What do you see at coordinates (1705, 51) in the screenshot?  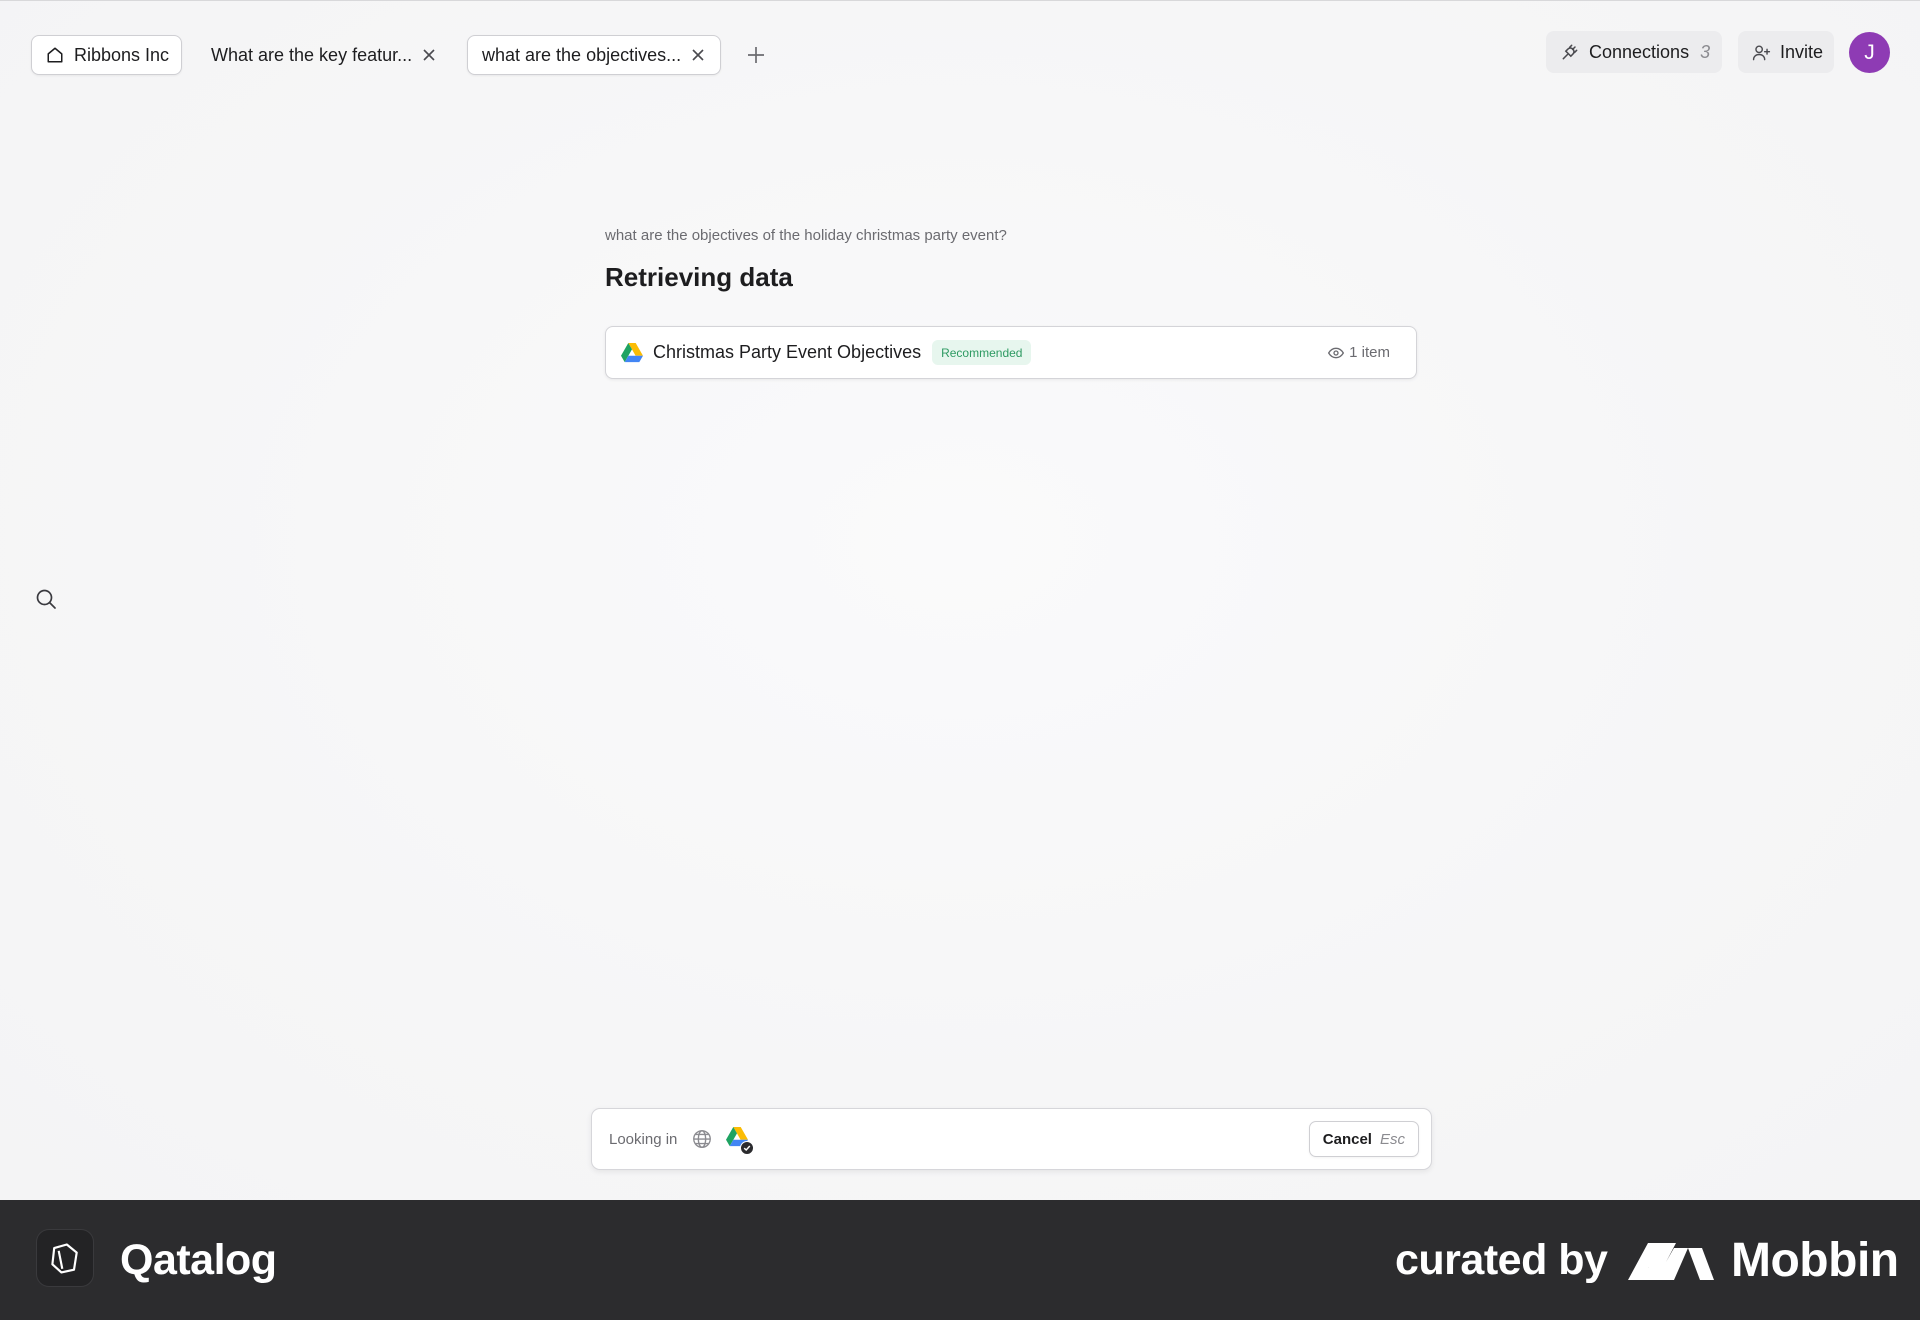 I see `connections-count: 3` at bounding box center [1705, 51].